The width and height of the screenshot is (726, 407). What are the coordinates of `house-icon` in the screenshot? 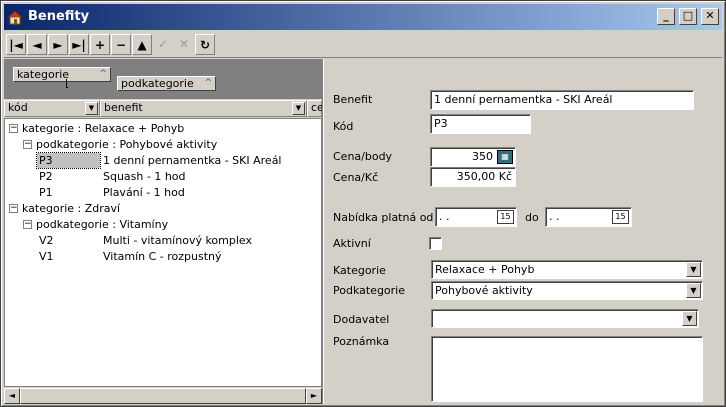 It's located at (15, 17).